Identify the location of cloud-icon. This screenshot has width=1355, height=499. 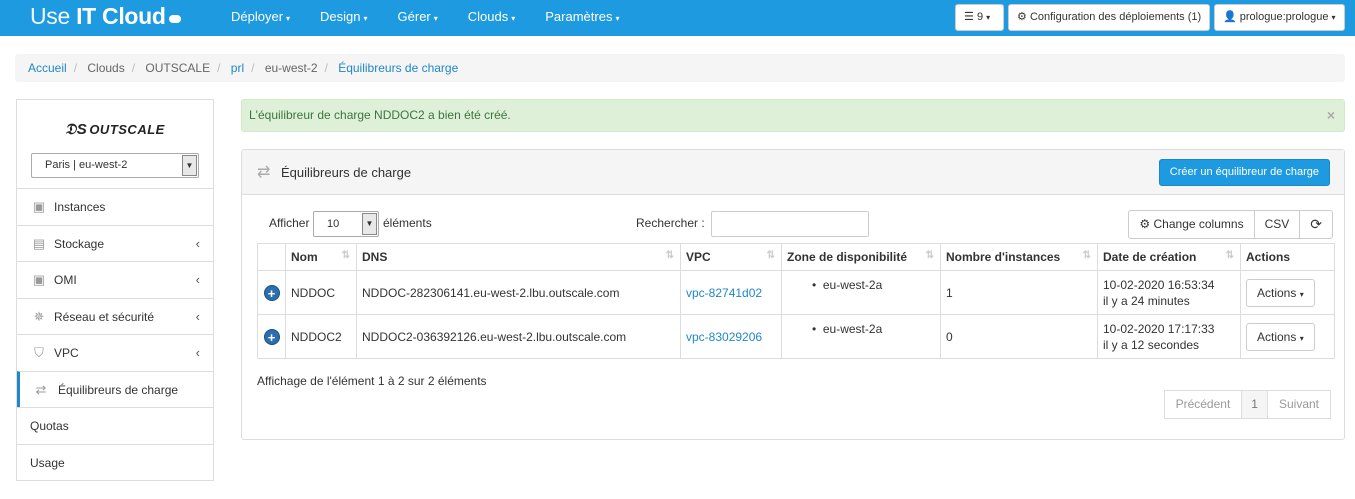
(174, 19).